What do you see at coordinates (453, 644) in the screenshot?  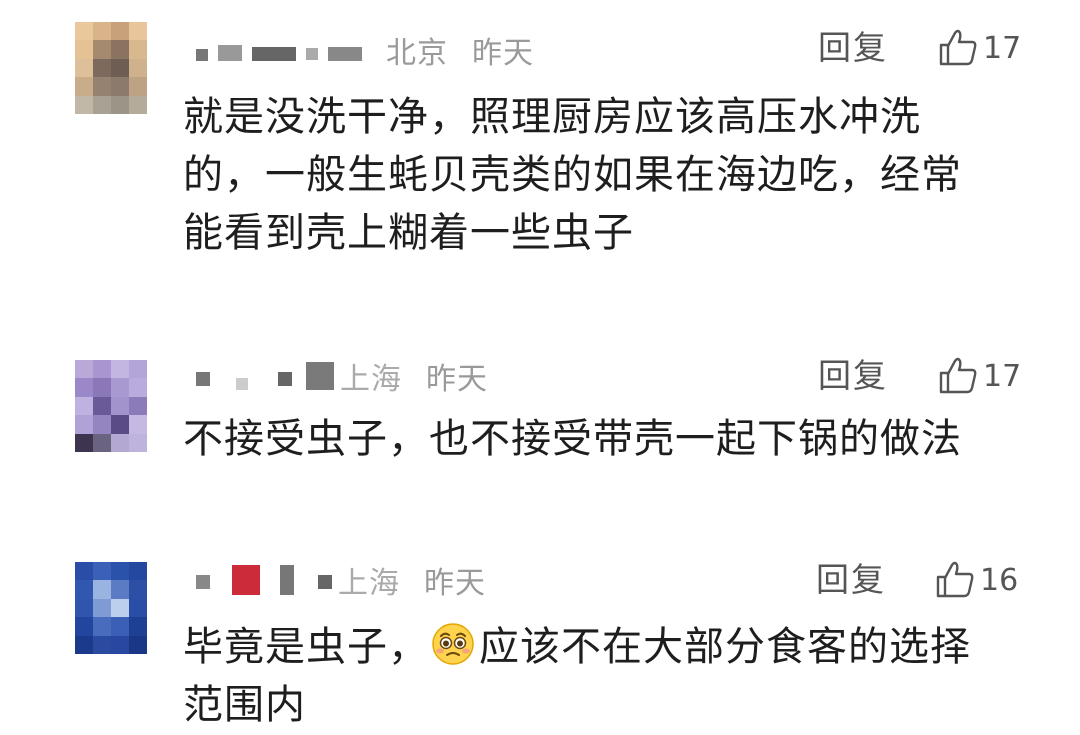 I see `pleading-face-icon` at bounding box center [453, 644].